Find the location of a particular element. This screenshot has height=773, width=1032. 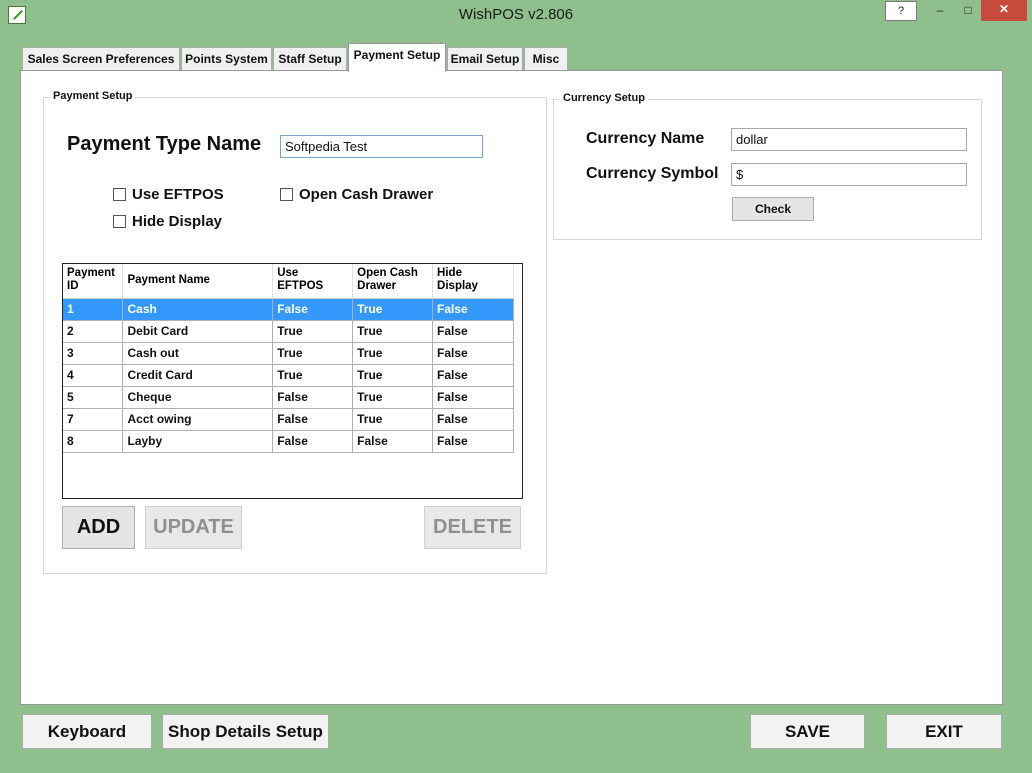

column-header-use-eftpos: Use EFTPOS is located at coordinates (313, 281).